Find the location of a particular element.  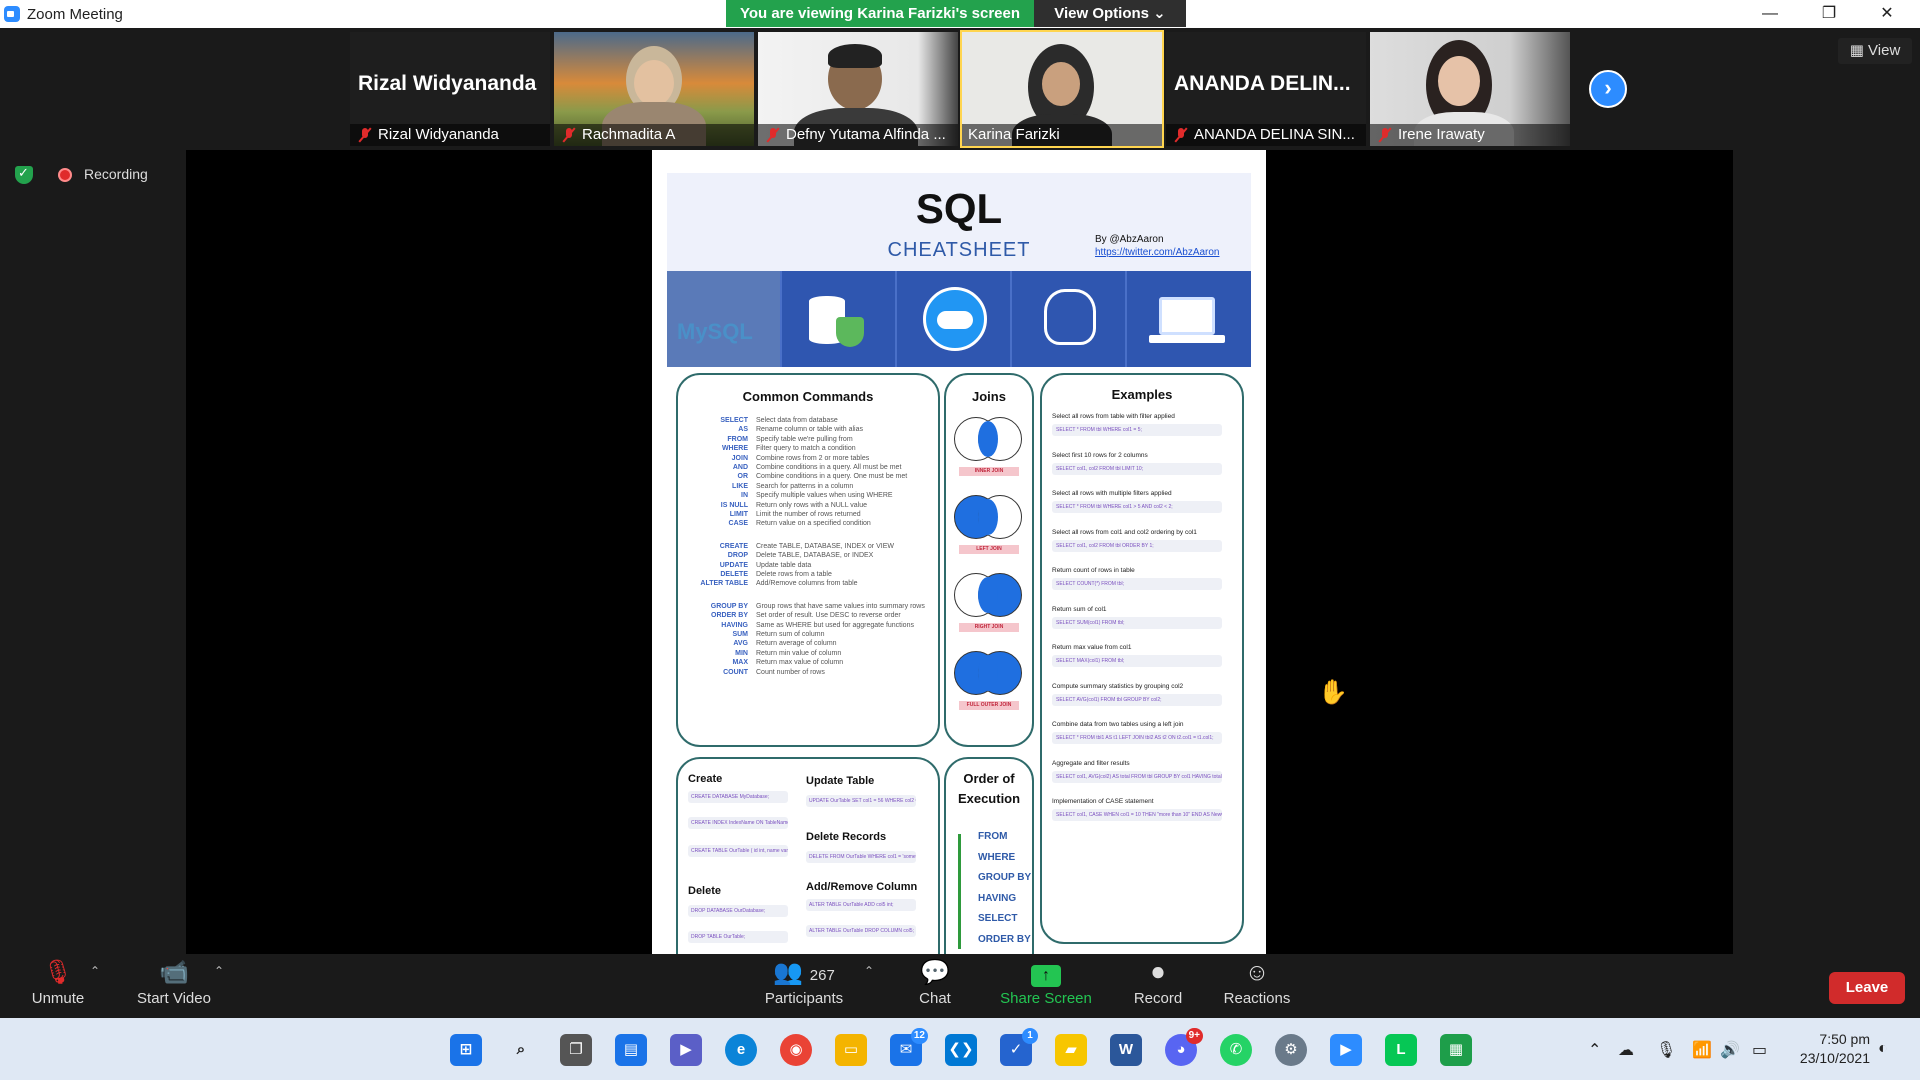

sticky-notes-icon: ▰ is located at coordinates (1071, 1050).